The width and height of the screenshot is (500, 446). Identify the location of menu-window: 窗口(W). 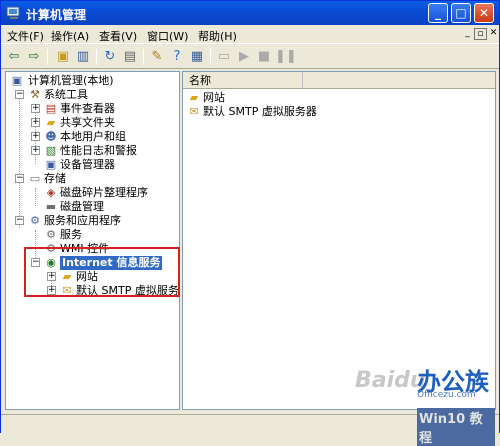
(167, 36).